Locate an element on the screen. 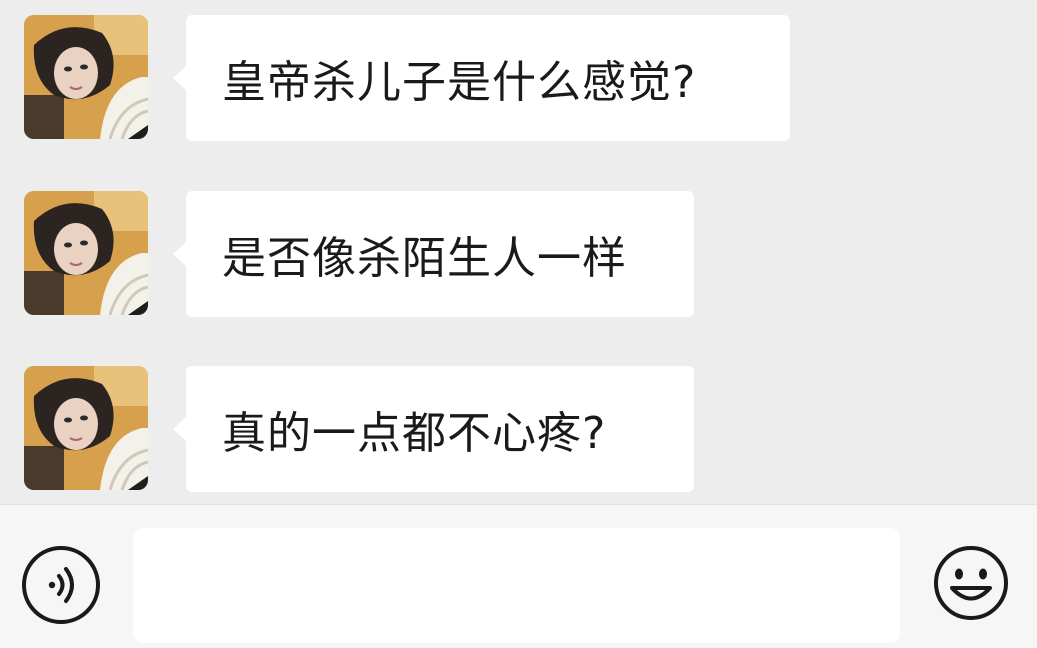 The width and height of the screenshot is (1037, 648). message-bubble: 真的一点都不心疼? is located at coordinates (433, 429).